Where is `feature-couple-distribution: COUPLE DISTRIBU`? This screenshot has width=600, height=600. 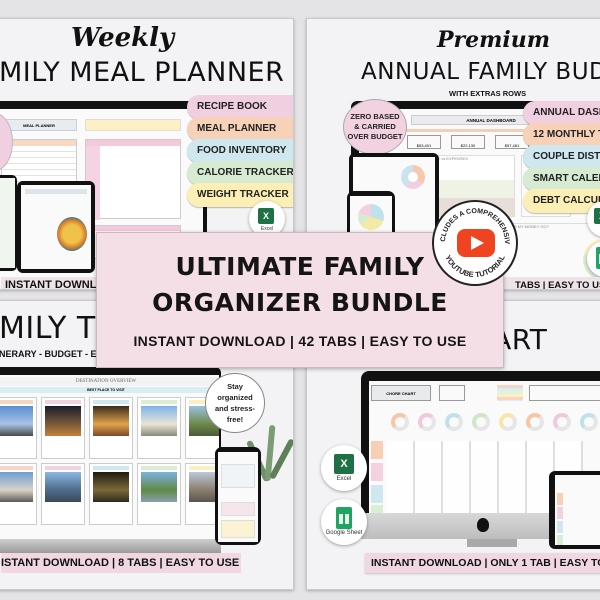 feature-couple-distribution: COUPLE DISTRIBU is located at coordinates (561, 157).